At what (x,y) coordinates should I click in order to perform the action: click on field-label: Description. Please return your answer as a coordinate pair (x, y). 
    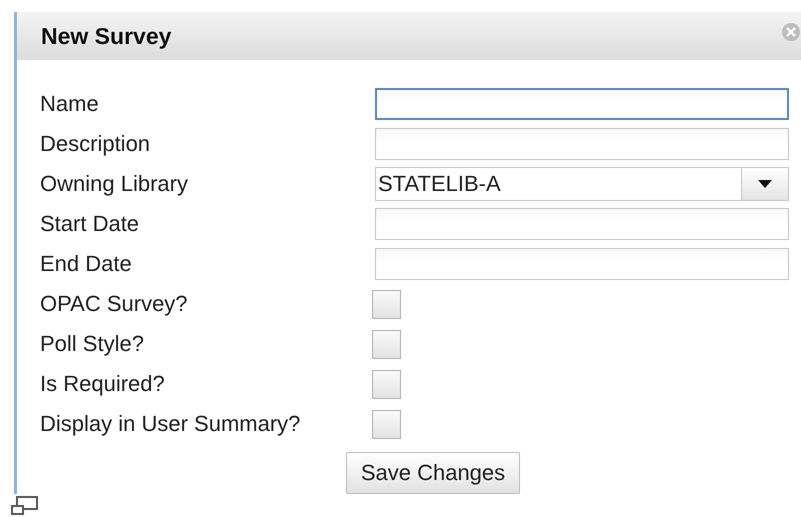
    Looking at the image, I should click on (96, 144).